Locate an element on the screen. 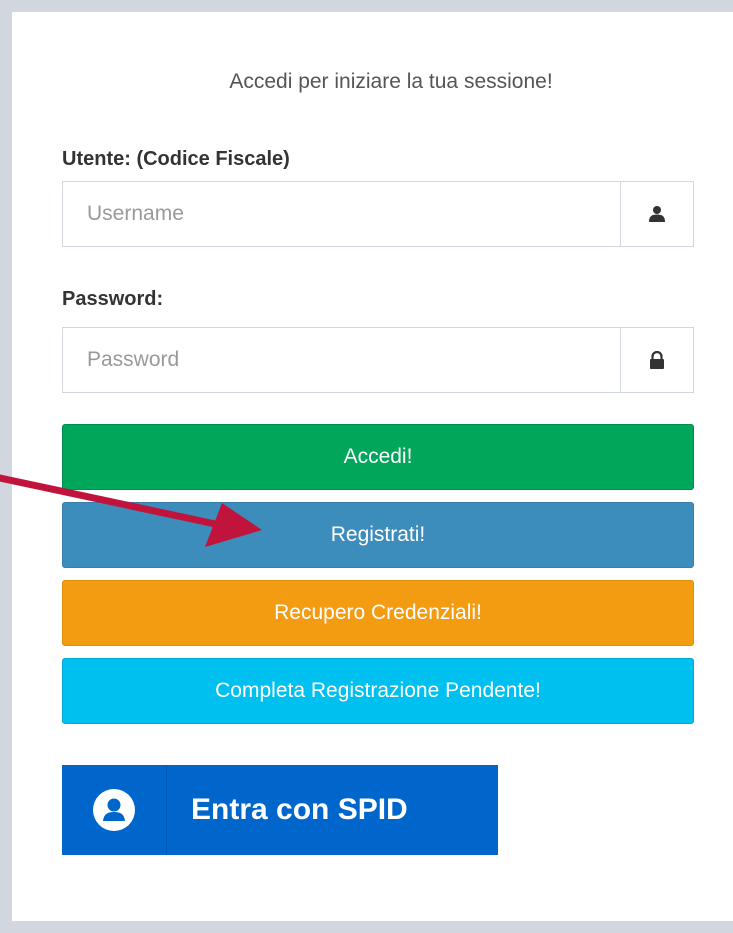  password-input is located at coordinates (341, 360).